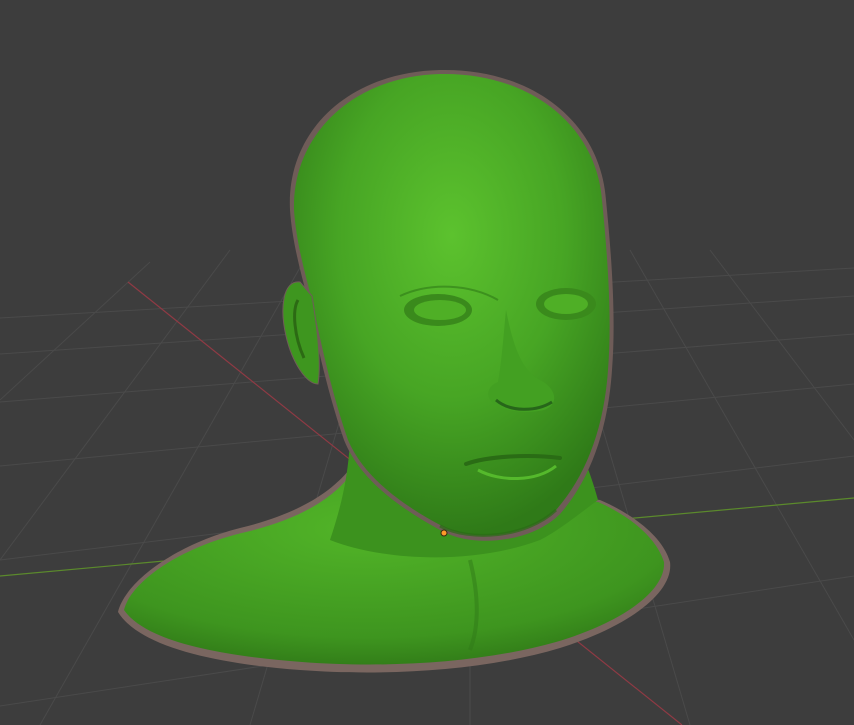 The image size is (854, 725). What do you see at coordinates (444, 533) in the screenshot?
I see `origin-point-icon` at bounding box center [444, 533].